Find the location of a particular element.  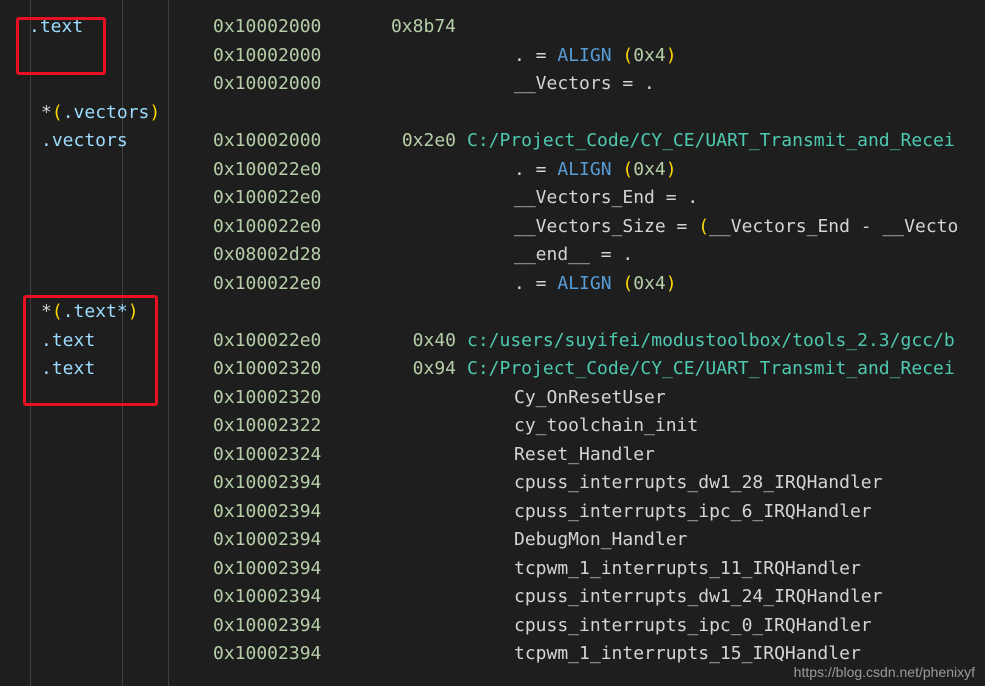

symbol-name: cpuss_interrupts_ipc_0_IRQHandler is located at coordinates (693, 625).